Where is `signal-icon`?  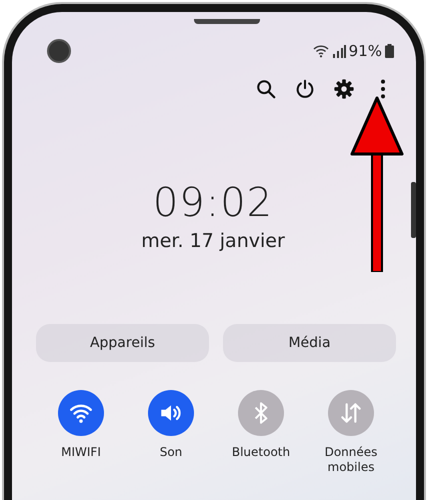
signal-icon is located at coordinates (339, 51).